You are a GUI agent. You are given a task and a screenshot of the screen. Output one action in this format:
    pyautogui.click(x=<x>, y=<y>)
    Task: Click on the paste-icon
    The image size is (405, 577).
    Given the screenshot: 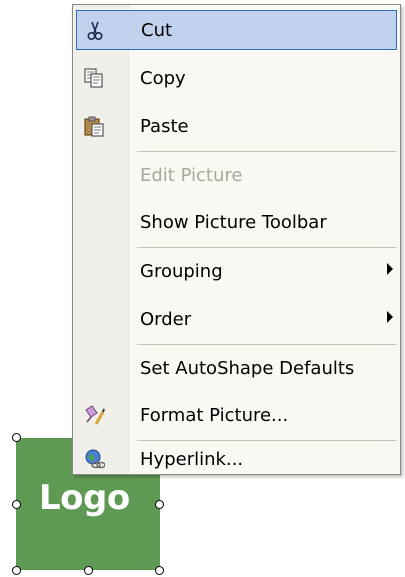 What is the action you would take?
    pyautogui.click(x=94, y=126)
    